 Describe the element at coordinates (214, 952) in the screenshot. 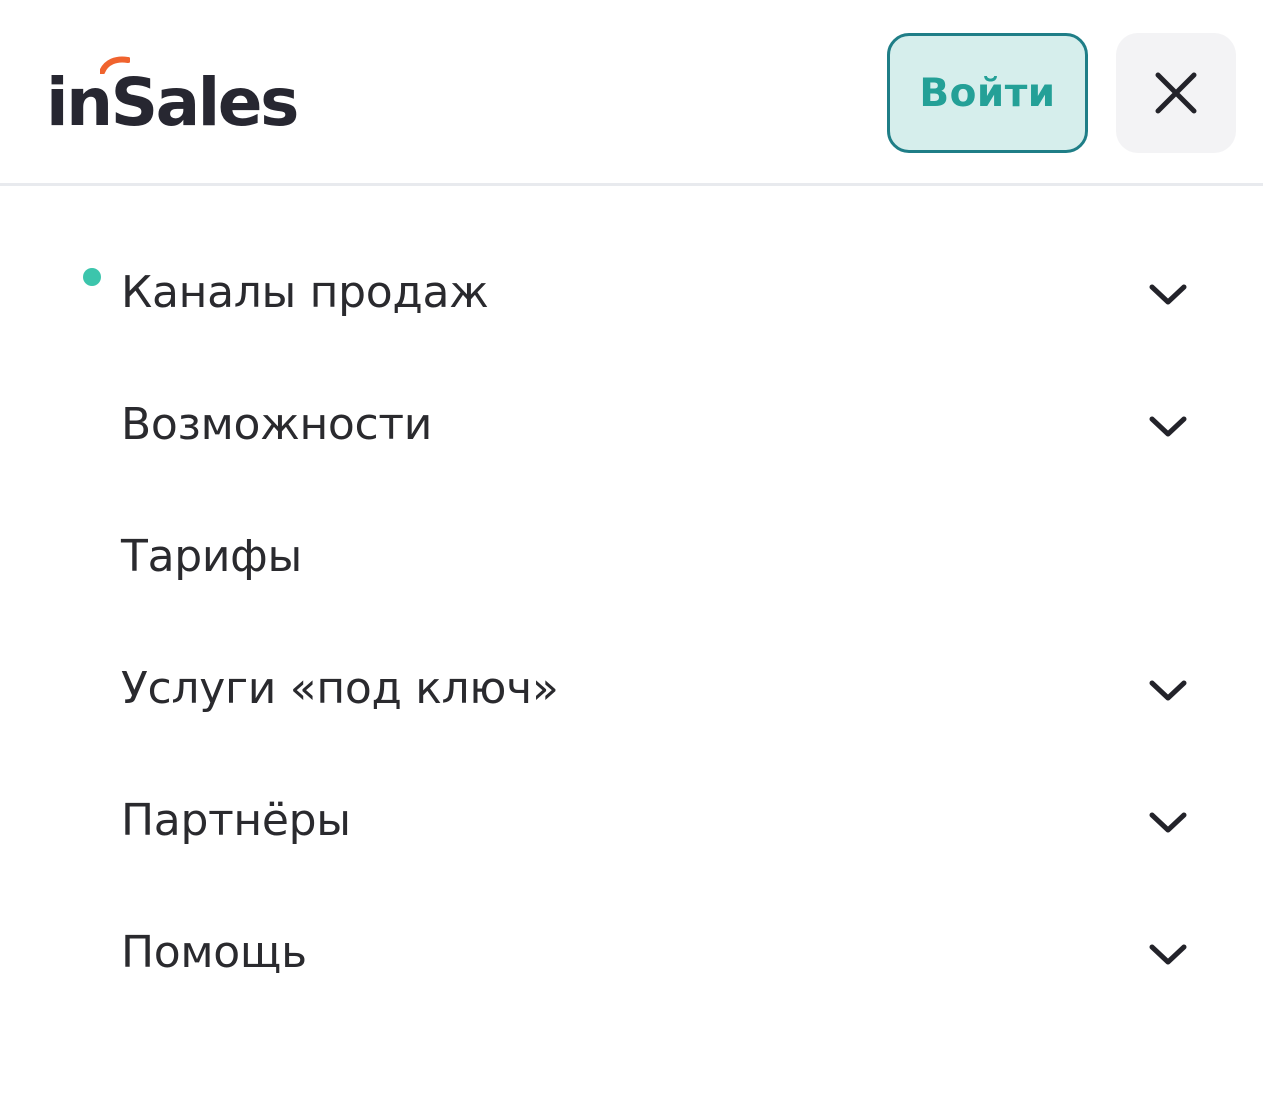

I see `menu-item-label: Помощь` at that location.